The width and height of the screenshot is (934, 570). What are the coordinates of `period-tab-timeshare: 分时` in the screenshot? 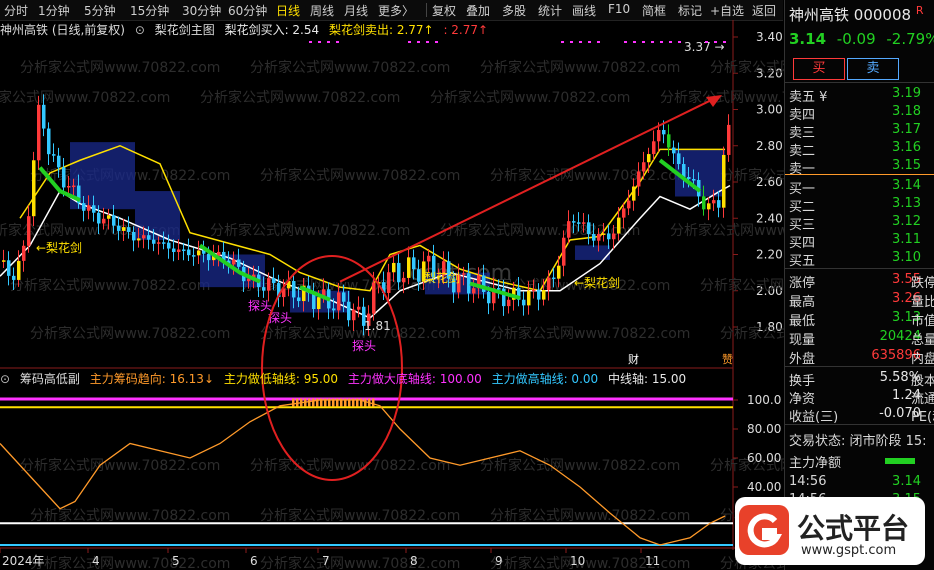 It's located at (16, 10).